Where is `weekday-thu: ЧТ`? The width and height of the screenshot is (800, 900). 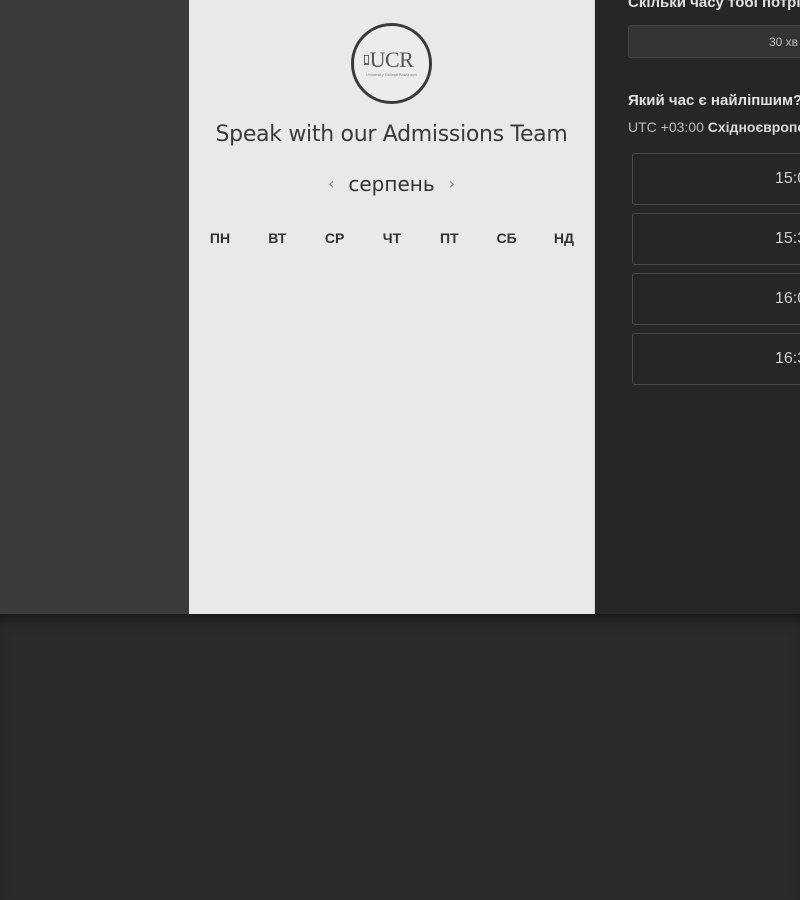 weekday-thu: ЧТ is located at coordinates (392, 238).